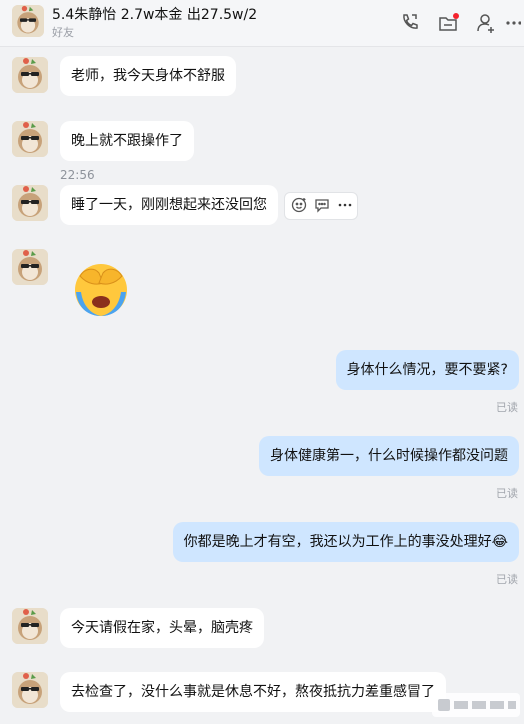 This screenshot has height=724, width=524. What do you see at coordinates (101, 290) in the screenshot?
I see `face-covering-crying-emoji` at bounding box center [101, 290].